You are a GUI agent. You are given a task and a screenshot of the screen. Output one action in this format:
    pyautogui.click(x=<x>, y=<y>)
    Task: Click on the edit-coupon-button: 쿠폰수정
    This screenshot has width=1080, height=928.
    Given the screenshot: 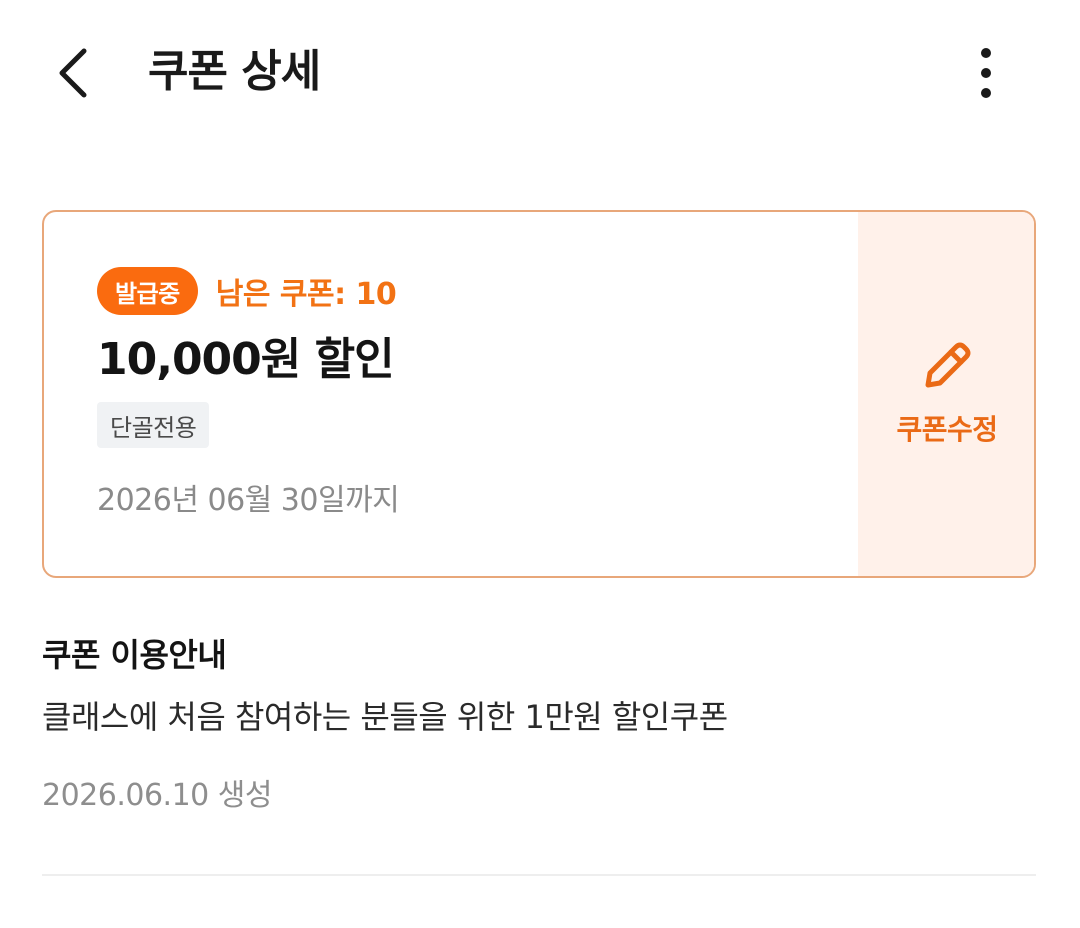 What is the action you would take?
    pyautogui.click(x=946, y=394)
    